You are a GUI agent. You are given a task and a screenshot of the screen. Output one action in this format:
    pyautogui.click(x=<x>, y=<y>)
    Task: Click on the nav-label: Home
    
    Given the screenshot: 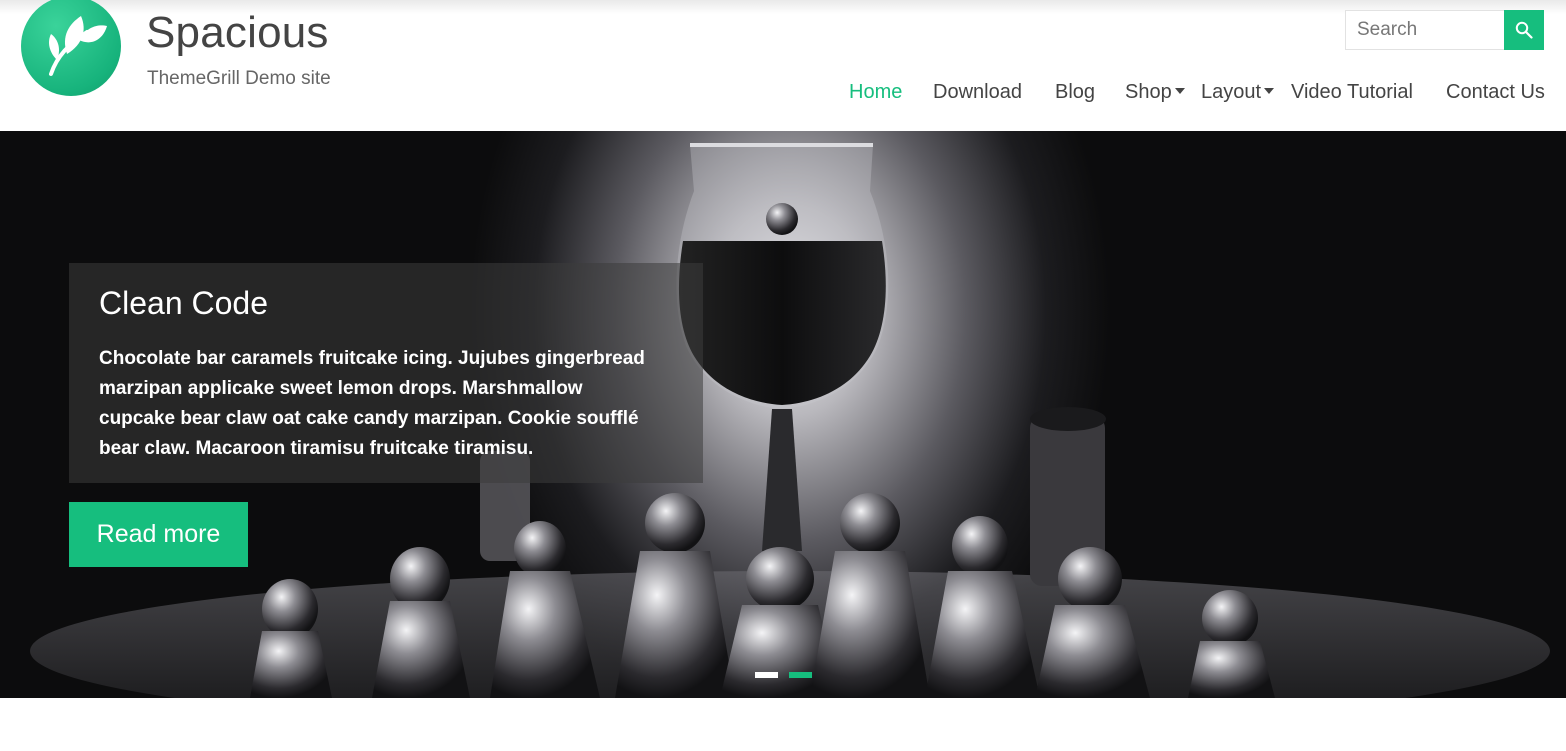 What is the action you would take?
    pyautogui.click(x=876, y=92)
    